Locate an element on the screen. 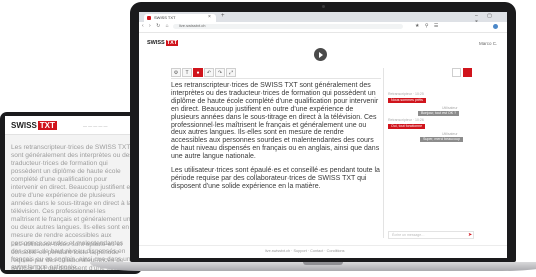  send-icon: ➤ is located at coordinates (470, 235).